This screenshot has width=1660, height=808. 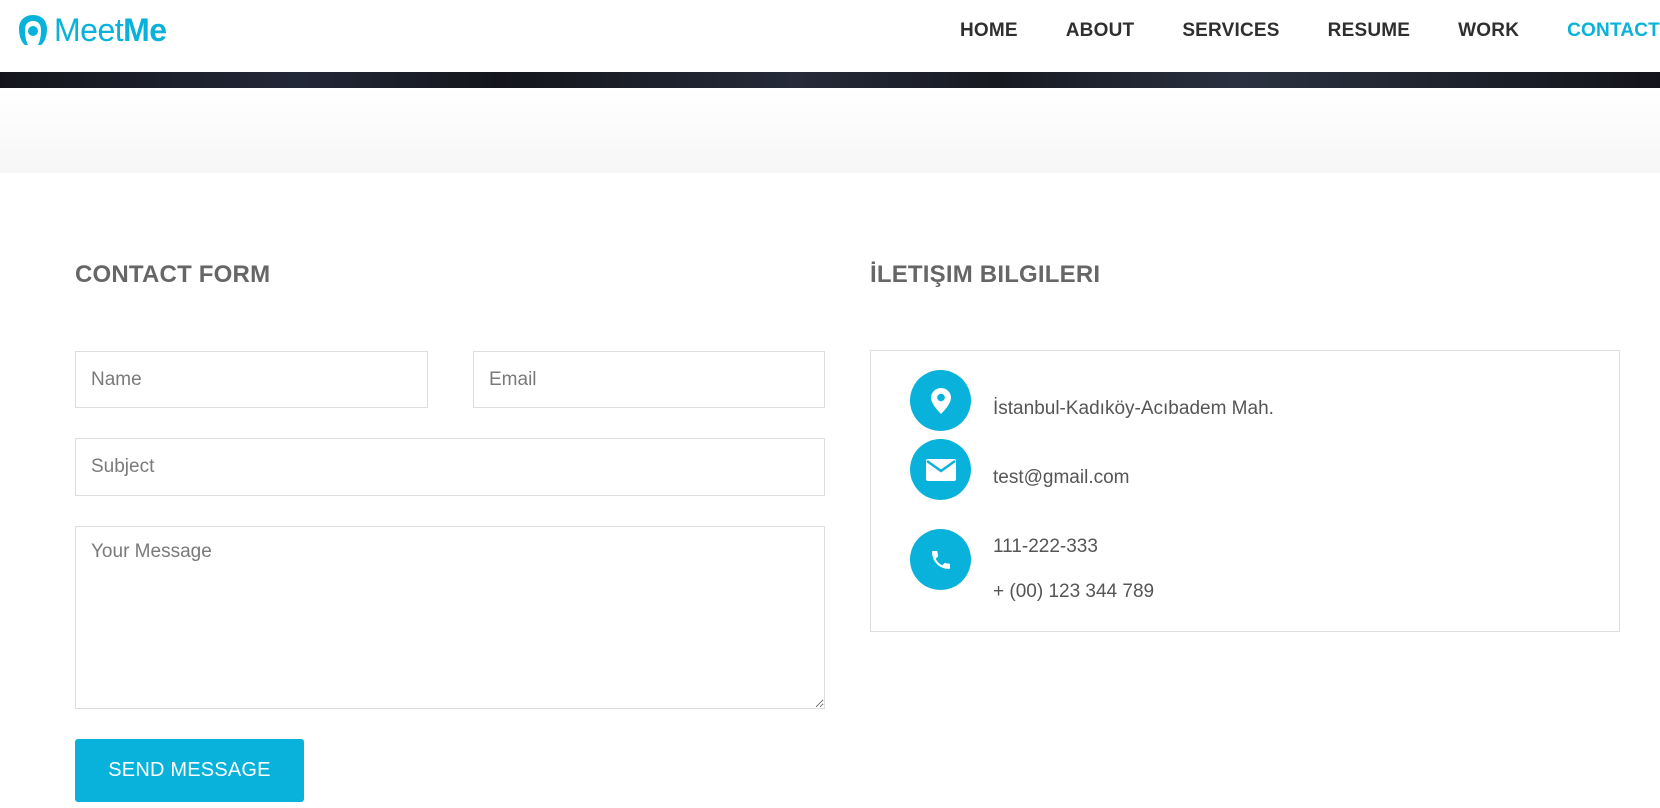 What do you see at coordinates (1613, 31) in the screenshot?
I see `nav-contact: CONTACT` at bounding box center [1613, 31].